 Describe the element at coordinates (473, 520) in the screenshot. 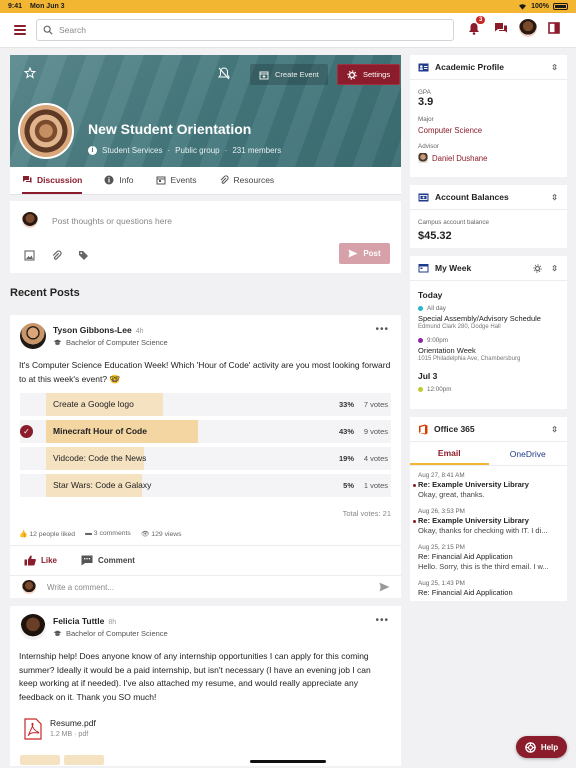

I see `email-subject: Re: Example University Library` at that location.